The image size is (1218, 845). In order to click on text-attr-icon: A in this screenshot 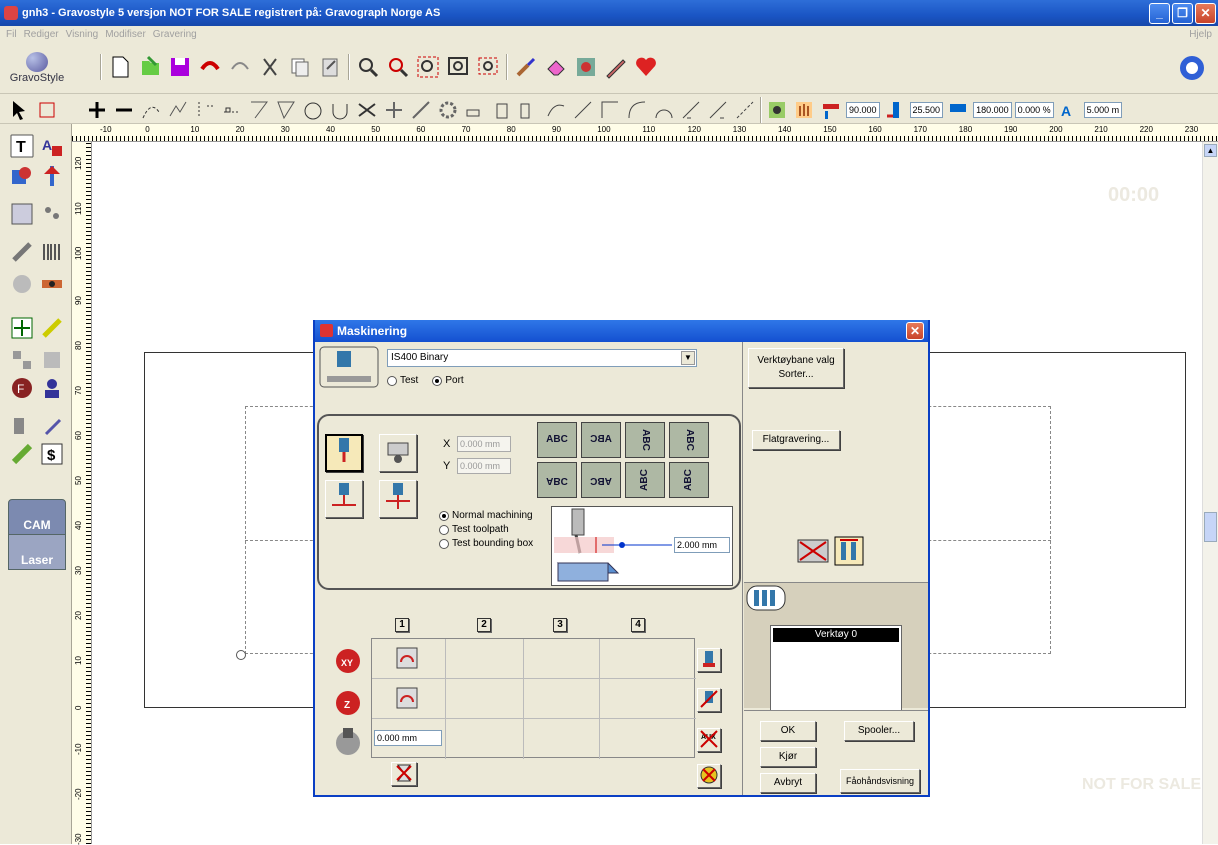, I will do `click(52, 146)`.